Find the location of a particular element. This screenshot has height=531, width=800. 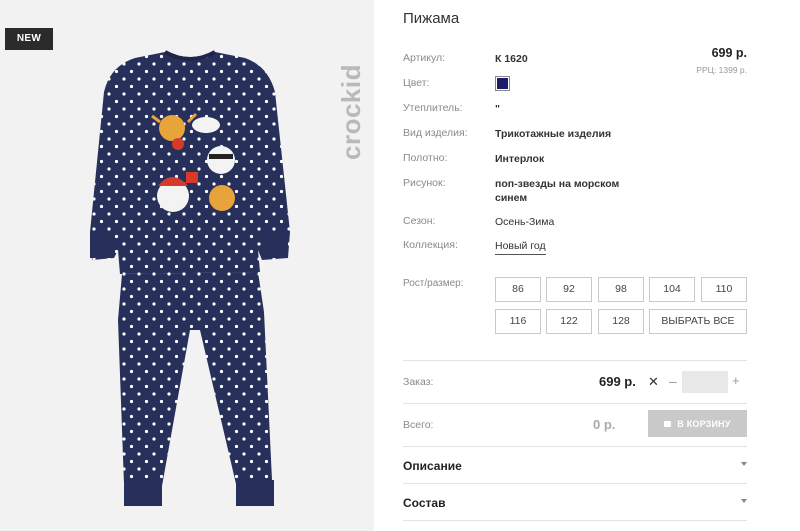

spec-label: Артикул: is located at coordinates (424, 58).